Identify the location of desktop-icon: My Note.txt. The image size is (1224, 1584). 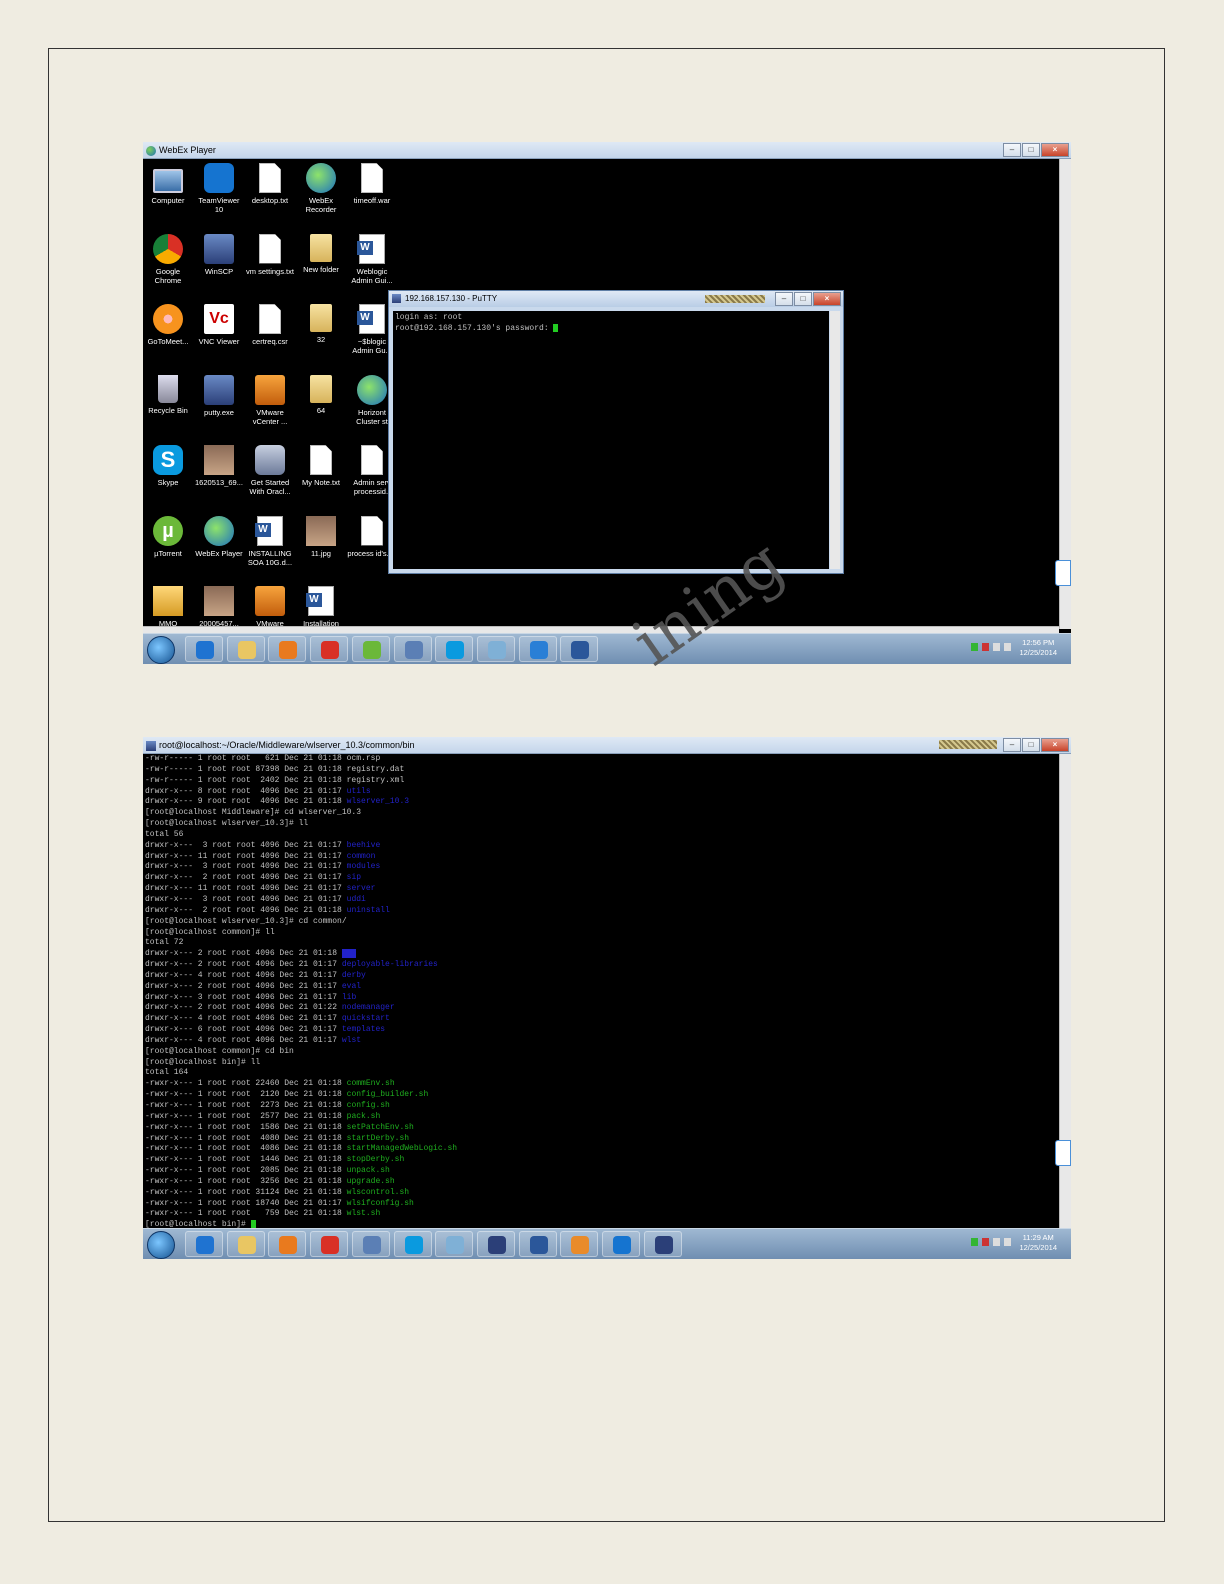
(321, 466).